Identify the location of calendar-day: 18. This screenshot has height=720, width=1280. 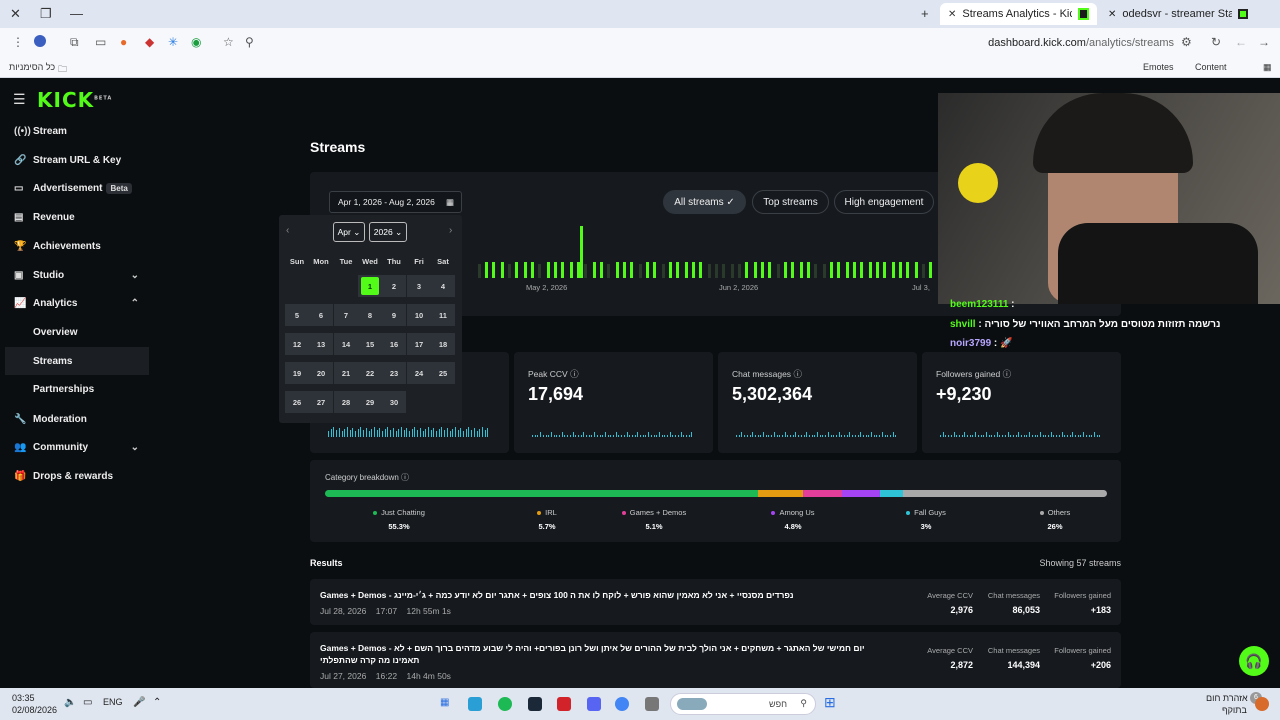
(443, 344).